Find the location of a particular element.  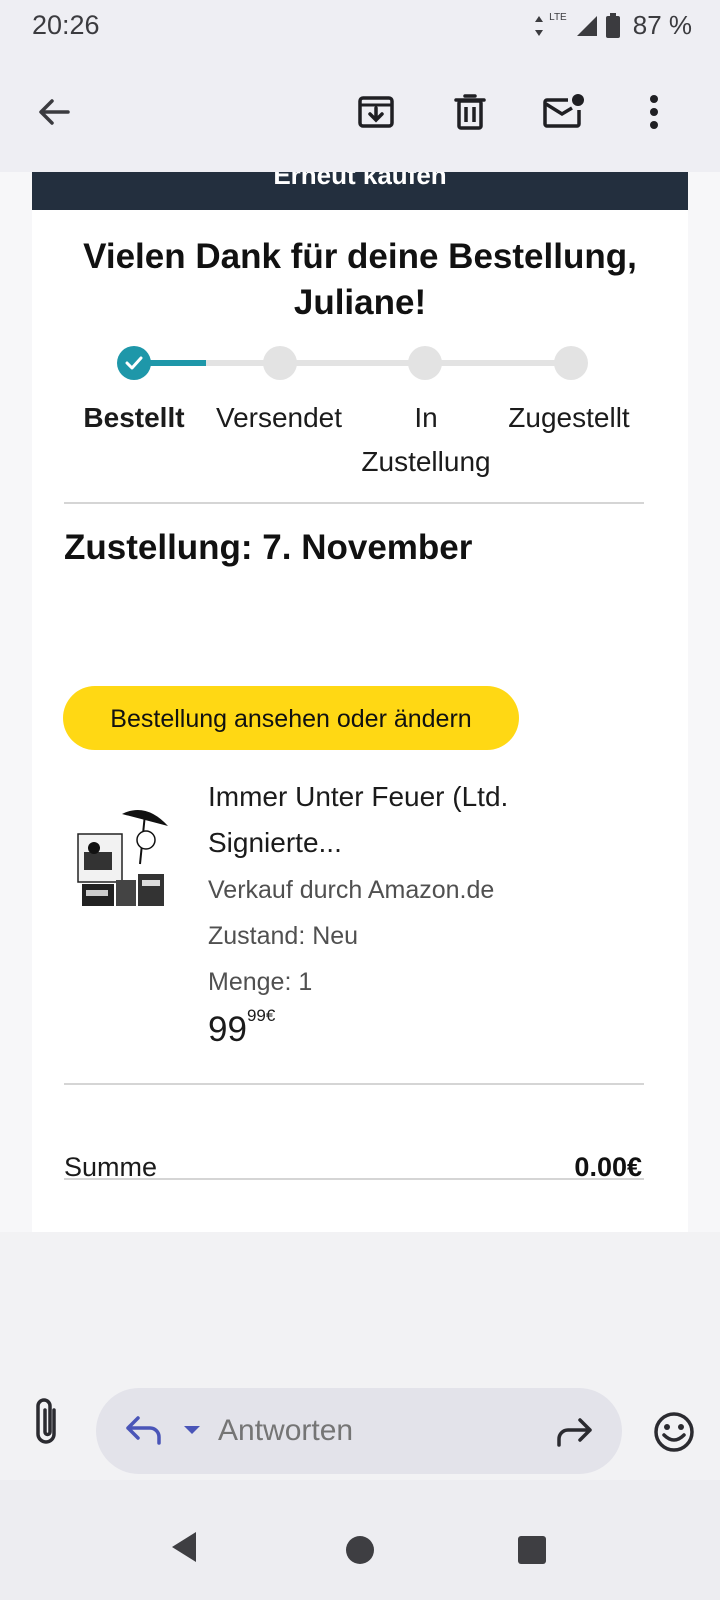

price-whole: 99 is located at coordinates (227, 1029).